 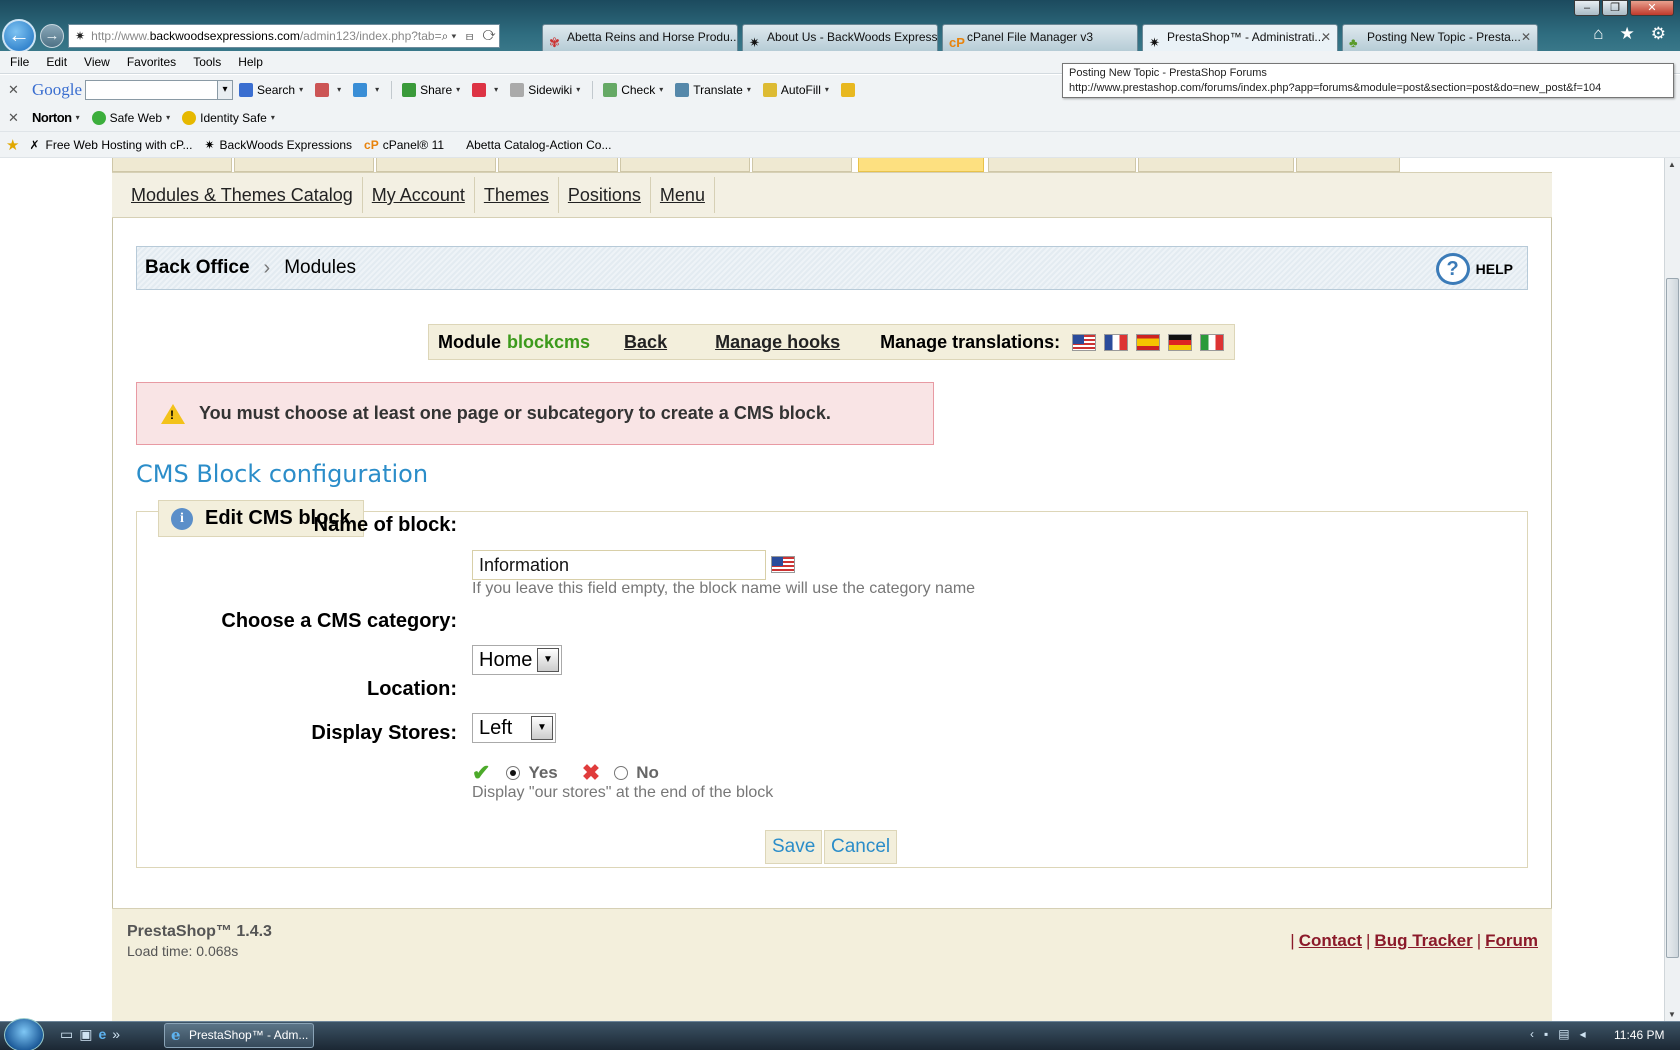 What do you see at coordinates (633, 89) in the screenshot?
I see `check-button: Check ▾` at bounding box center [633, 89].